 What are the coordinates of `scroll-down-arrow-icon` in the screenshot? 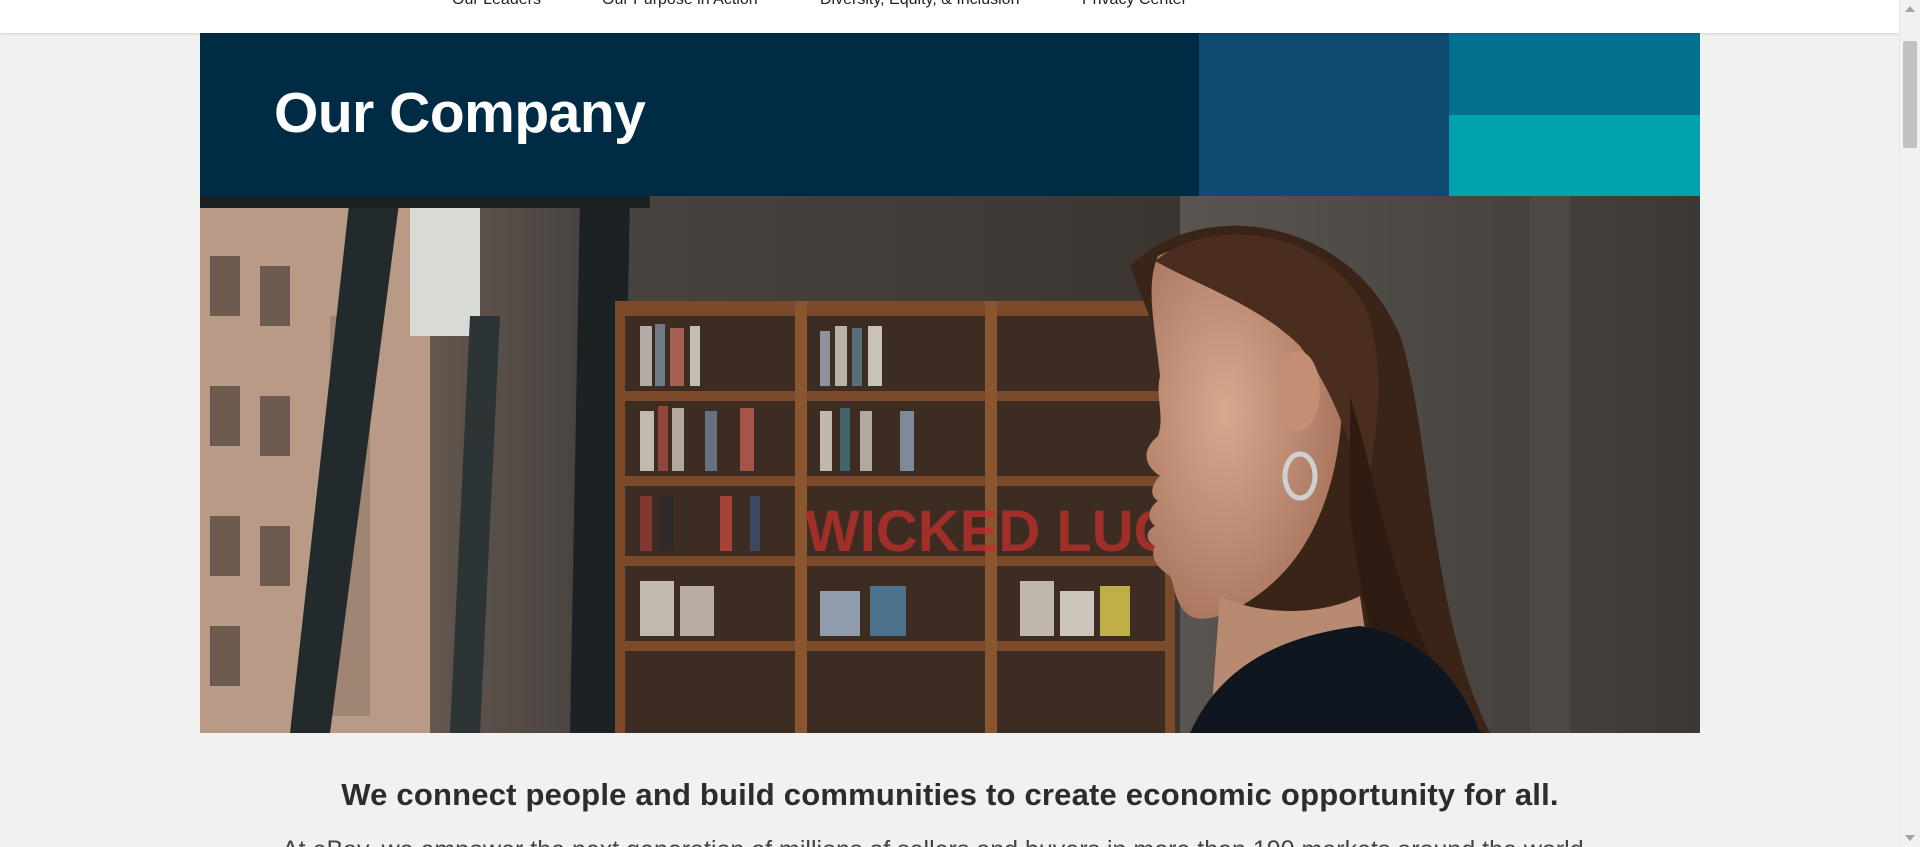 It's located at (1910, 838).